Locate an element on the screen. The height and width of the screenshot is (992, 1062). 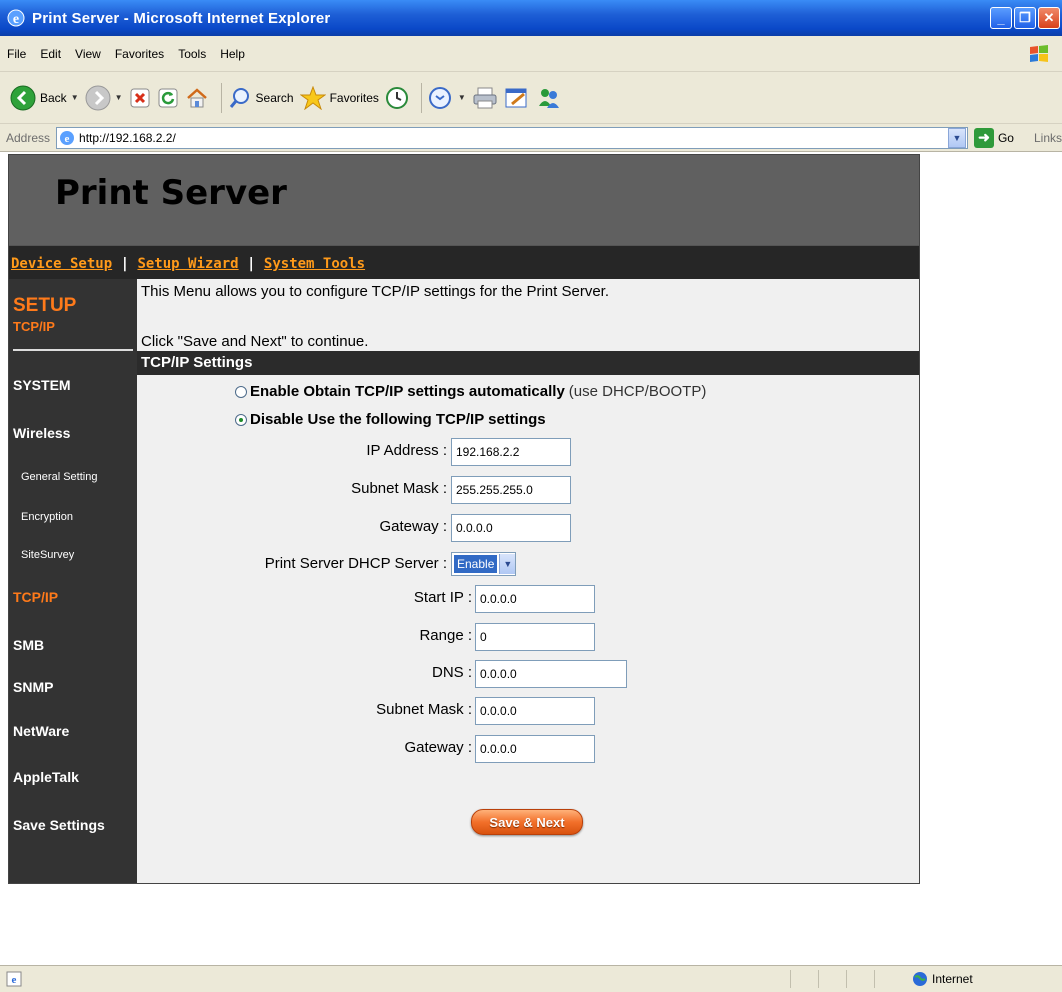
minimize-icon: _ is located at coordinates (1001, 18).